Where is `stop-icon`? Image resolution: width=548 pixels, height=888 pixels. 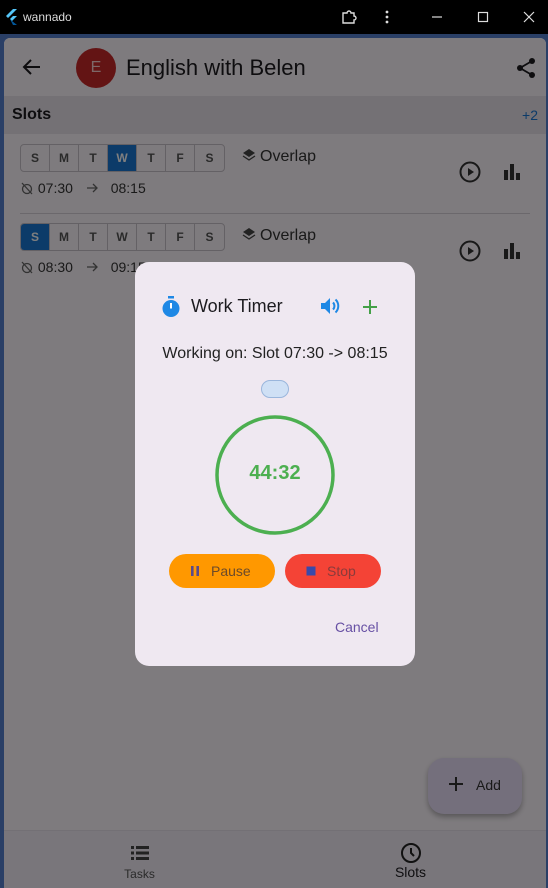
stop-icon is located at coordinates (311, 571).